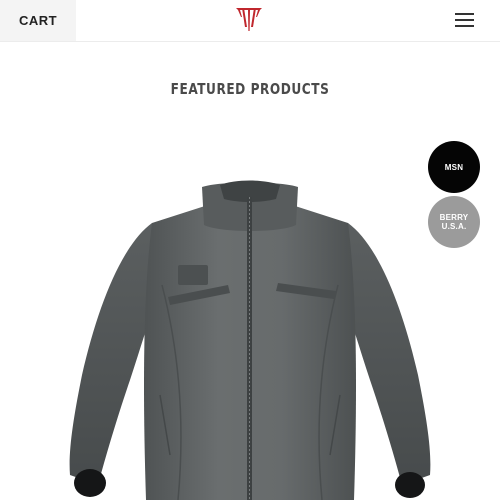 Image resolution: width=500 pixels, height=500 pixels. I want to click on site-header: CART, so click(250, 21).